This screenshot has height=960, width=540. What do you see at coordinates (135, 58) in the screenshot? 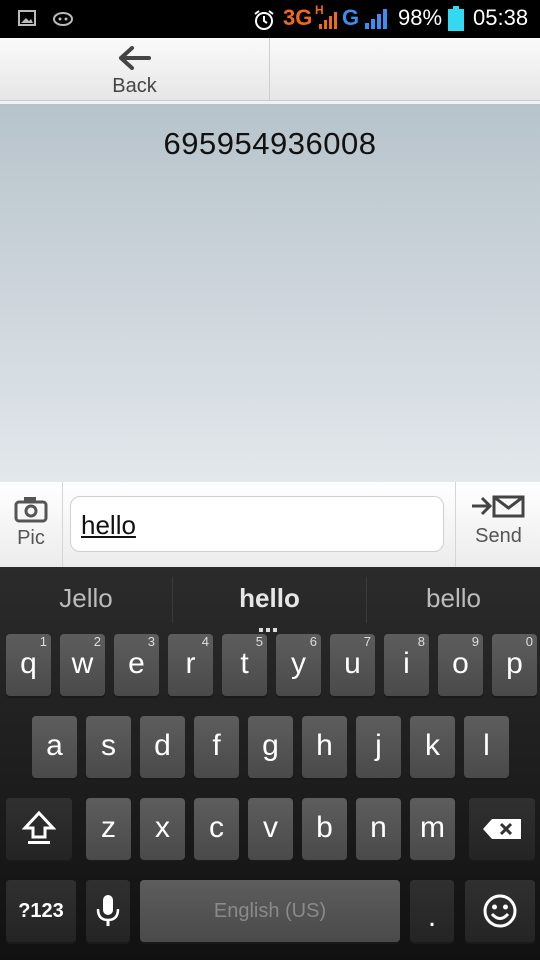
I see `back-arrow-icon` at bounding box center [135, 58].